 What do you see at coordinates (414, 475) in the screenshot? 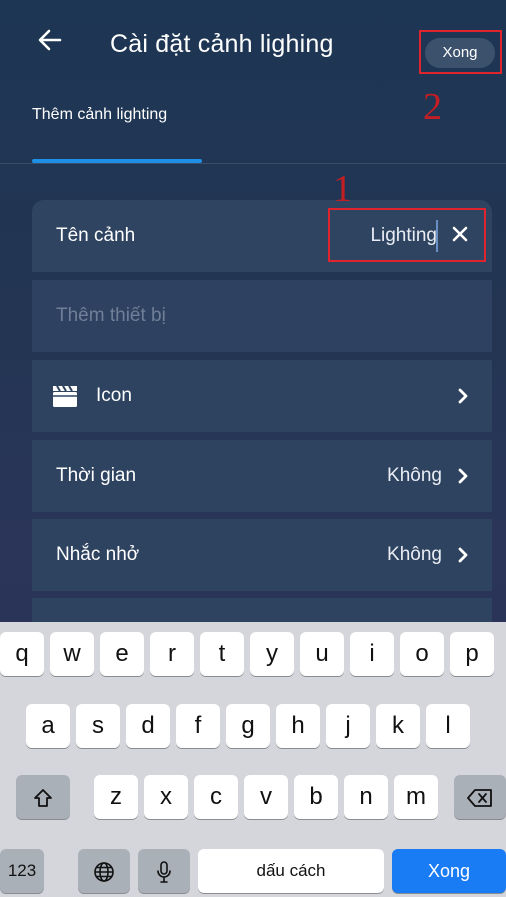
I see `time-value: Không` at bounding box center [414, 475].